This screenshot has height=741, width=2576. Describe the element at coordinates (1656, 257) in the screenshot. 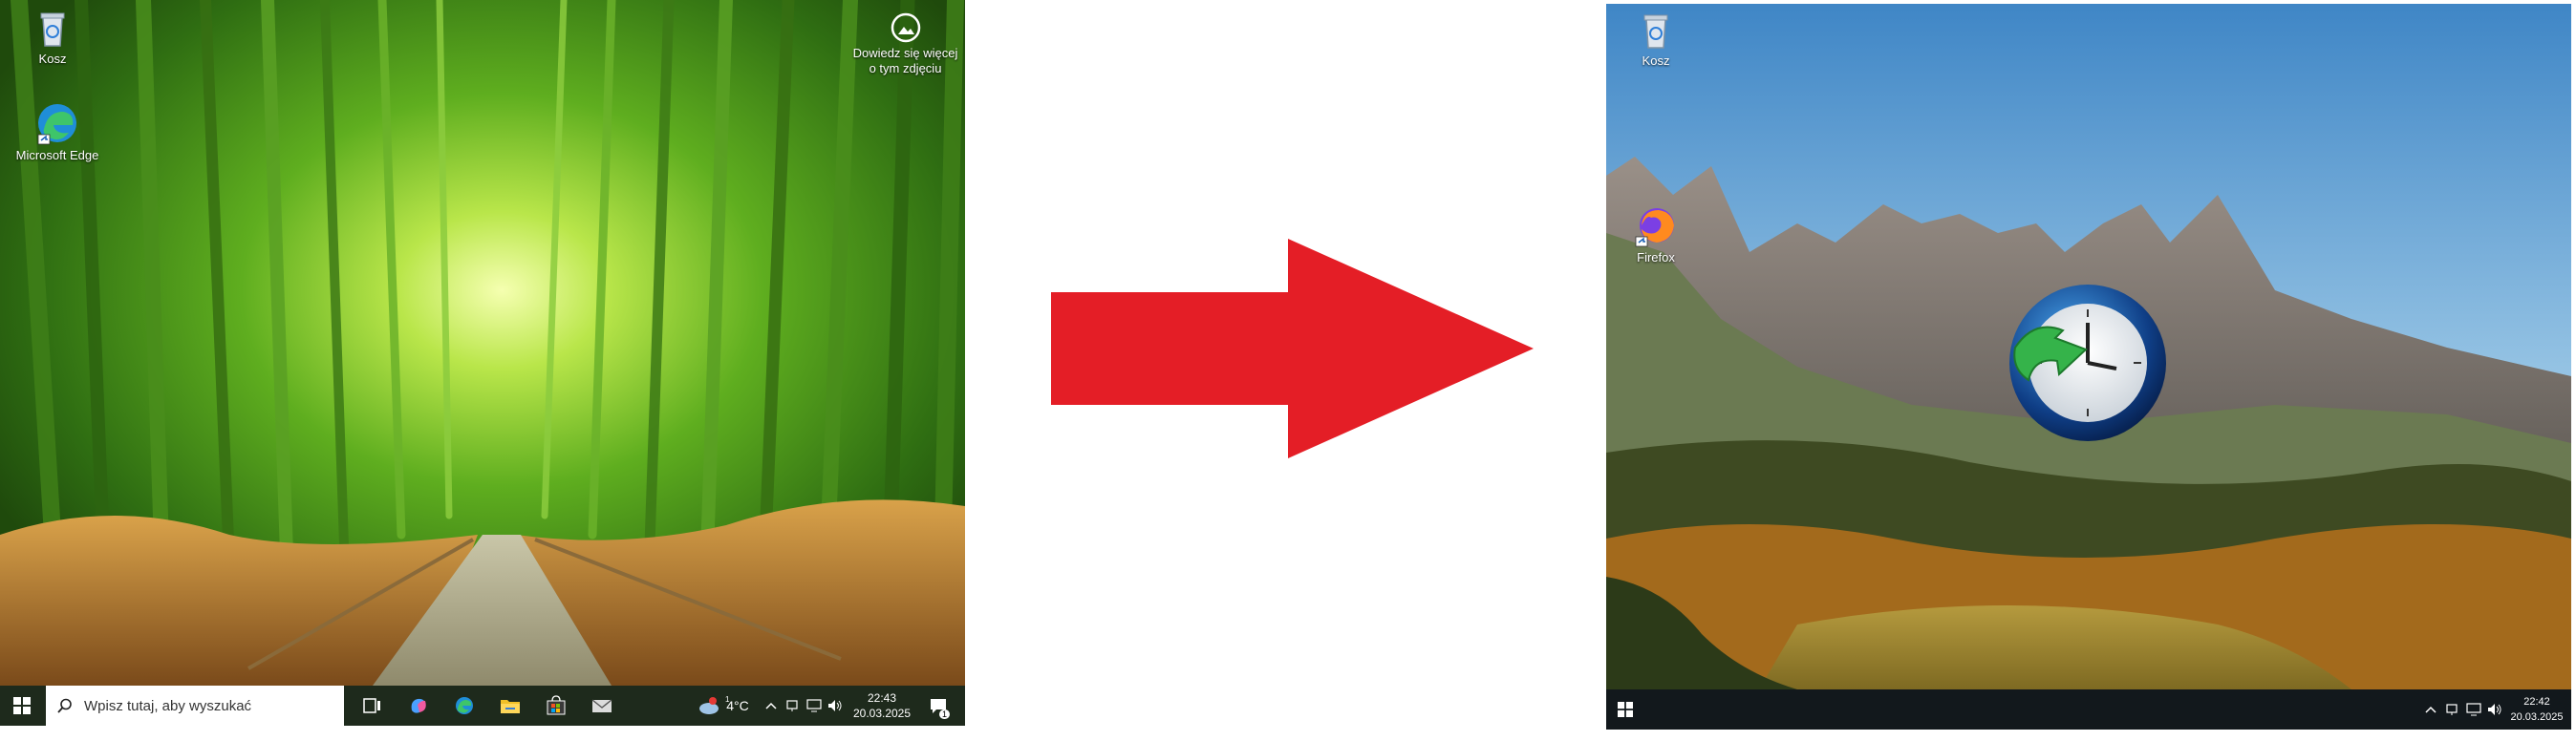

I see `firefox-label: Firefox` at that location.